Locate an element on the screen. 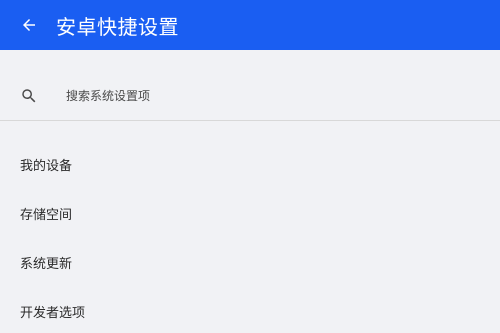 Image resolution: width=500 pixels, height=333 pixels. page-title: 安卓快捷设置 is located at coordinates (117, 26).